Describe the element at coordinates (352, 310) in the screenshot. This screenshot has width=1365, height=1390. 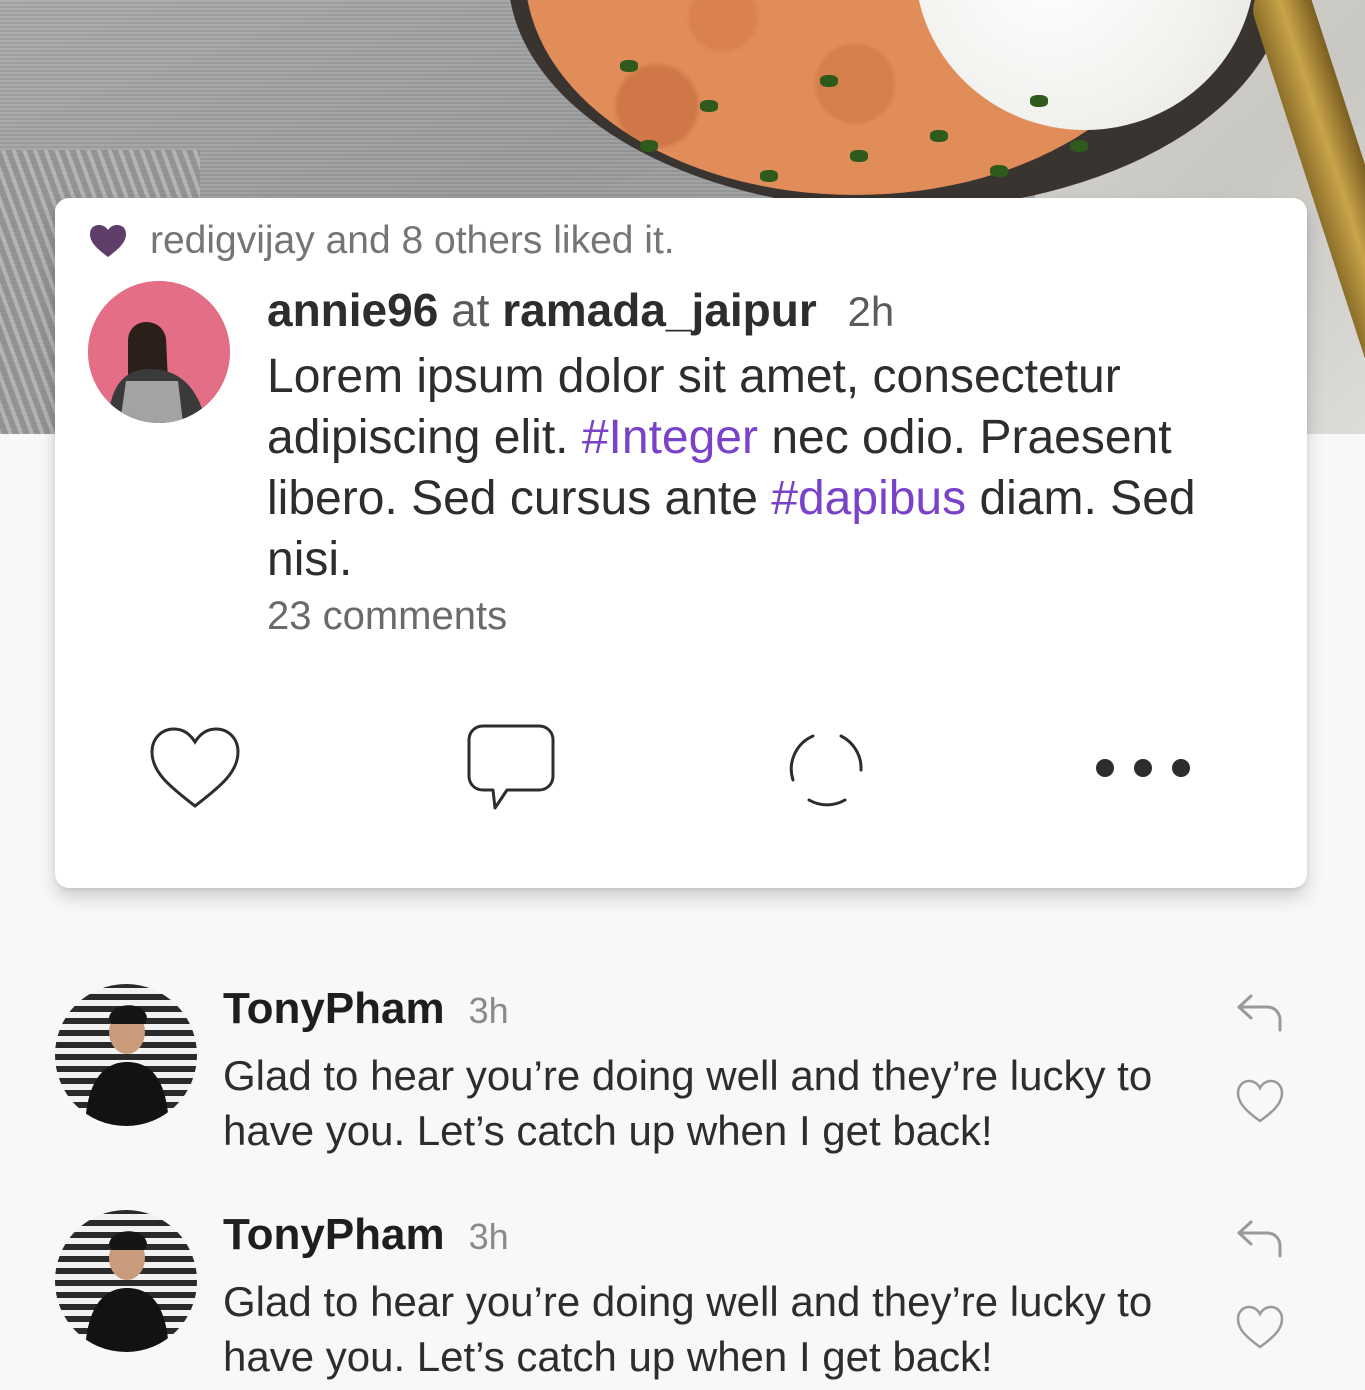
I see `author-username: annie96` at that location.